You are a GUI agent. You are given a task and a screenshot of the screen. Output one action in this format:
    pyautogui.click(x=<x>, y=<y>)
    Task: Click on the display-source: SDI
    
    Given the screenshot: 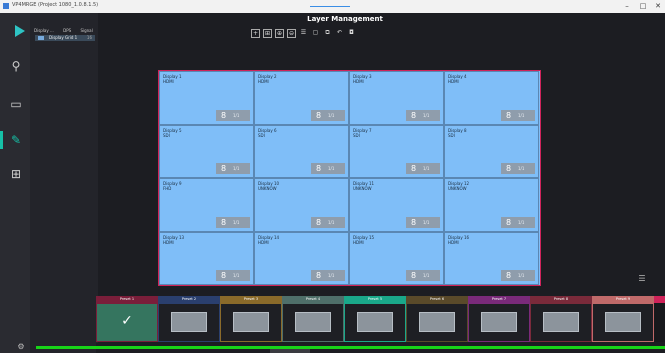 What is the action you would take?
    pyautogui.click(x=166, y=135)
    